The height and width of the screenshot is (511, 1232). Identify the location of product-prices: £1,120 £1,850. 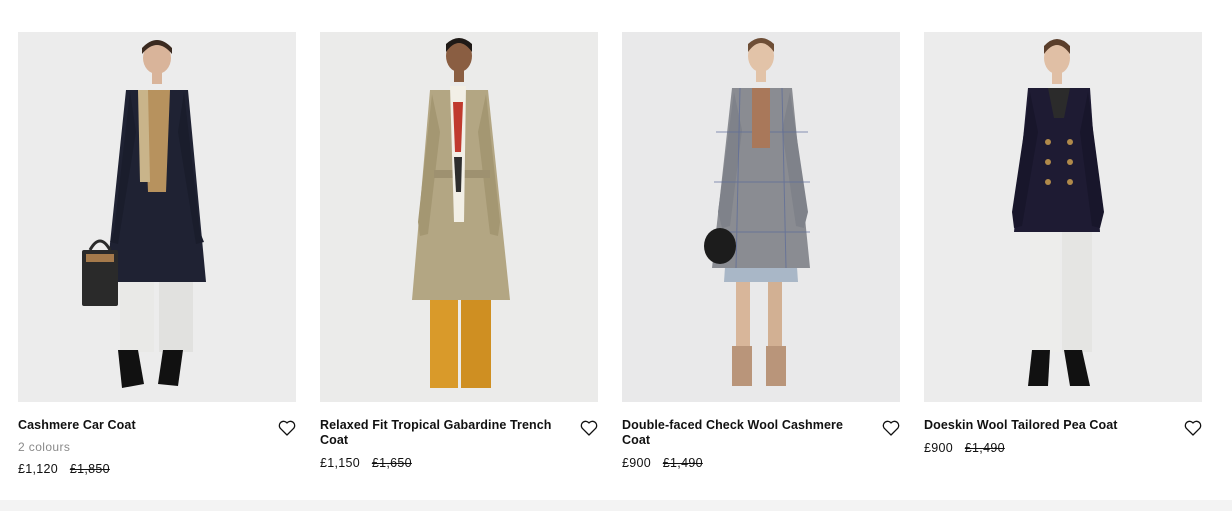
(137, 469).